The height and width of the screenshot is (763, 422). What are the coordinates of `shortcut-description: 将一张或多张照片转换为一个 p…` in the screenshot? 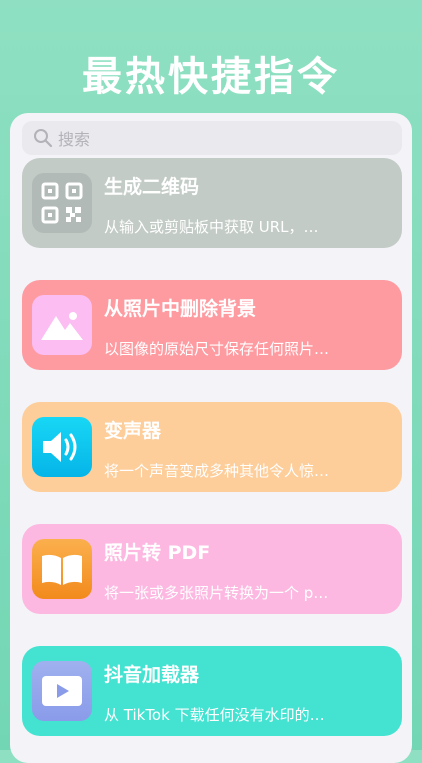 It's located at (216, 593).